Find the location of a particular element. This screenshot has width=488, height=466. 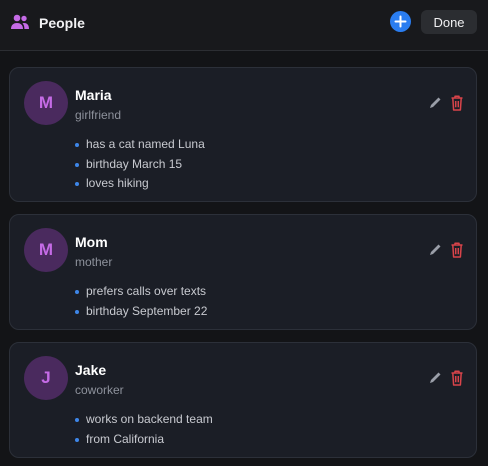

fact-text: loves hiking is located at coordinates (117, 183).